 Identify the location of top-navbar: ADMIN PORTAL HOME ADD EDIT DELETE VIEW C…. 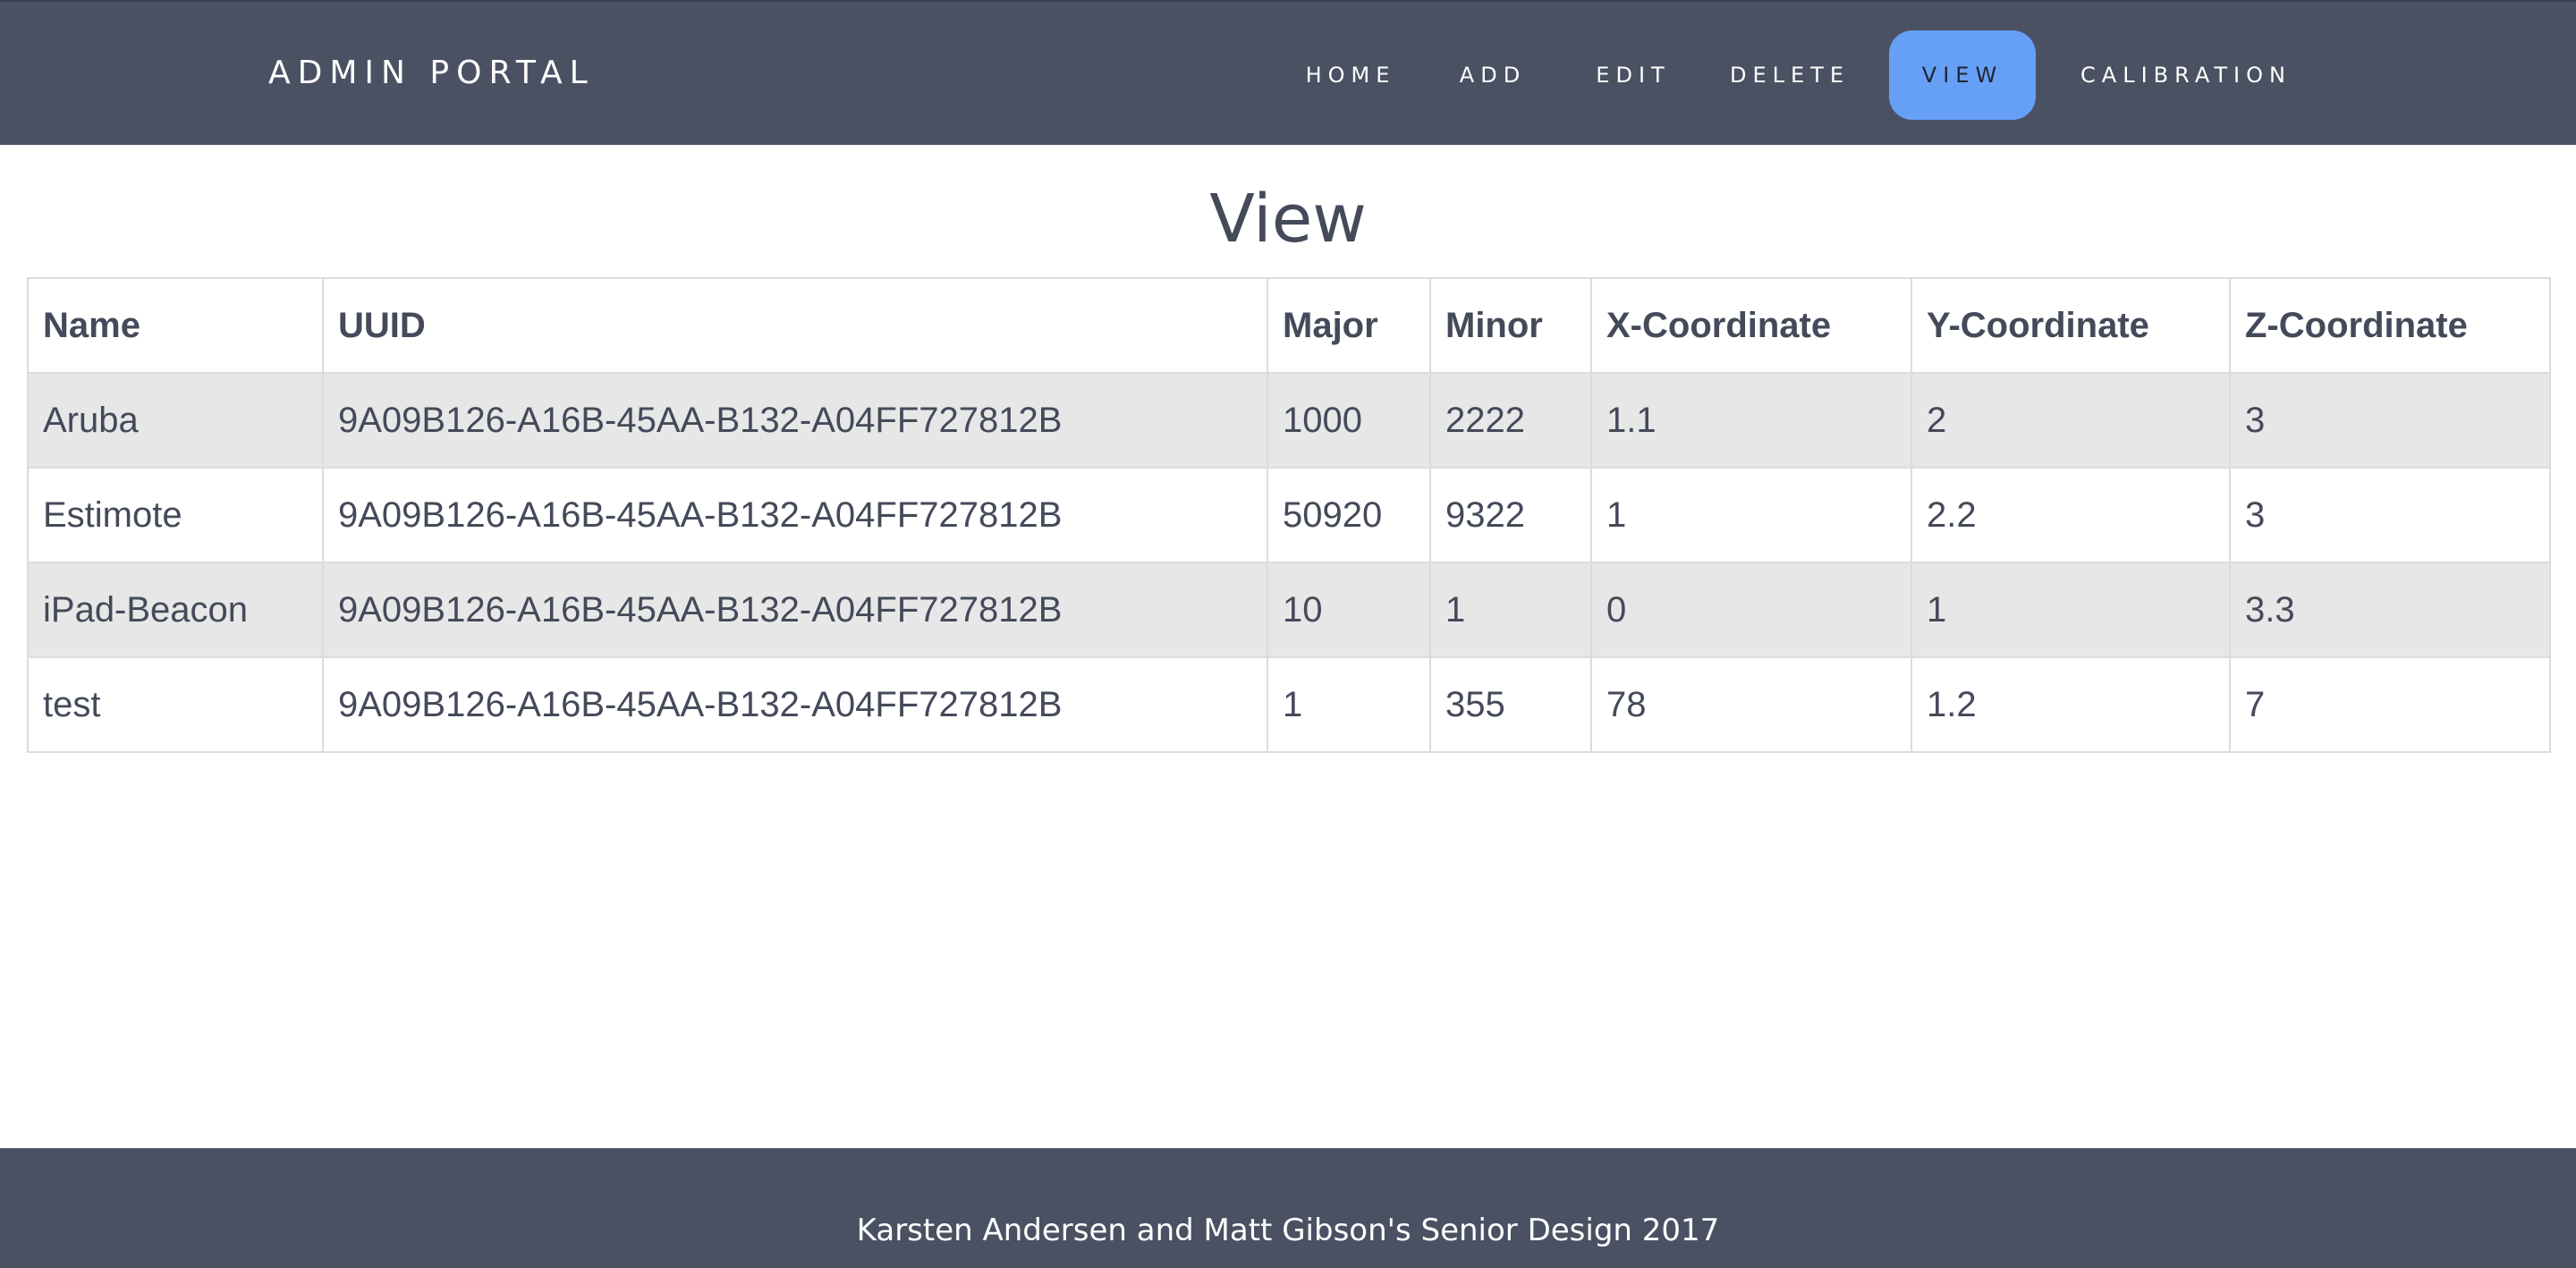
(1288, 72).